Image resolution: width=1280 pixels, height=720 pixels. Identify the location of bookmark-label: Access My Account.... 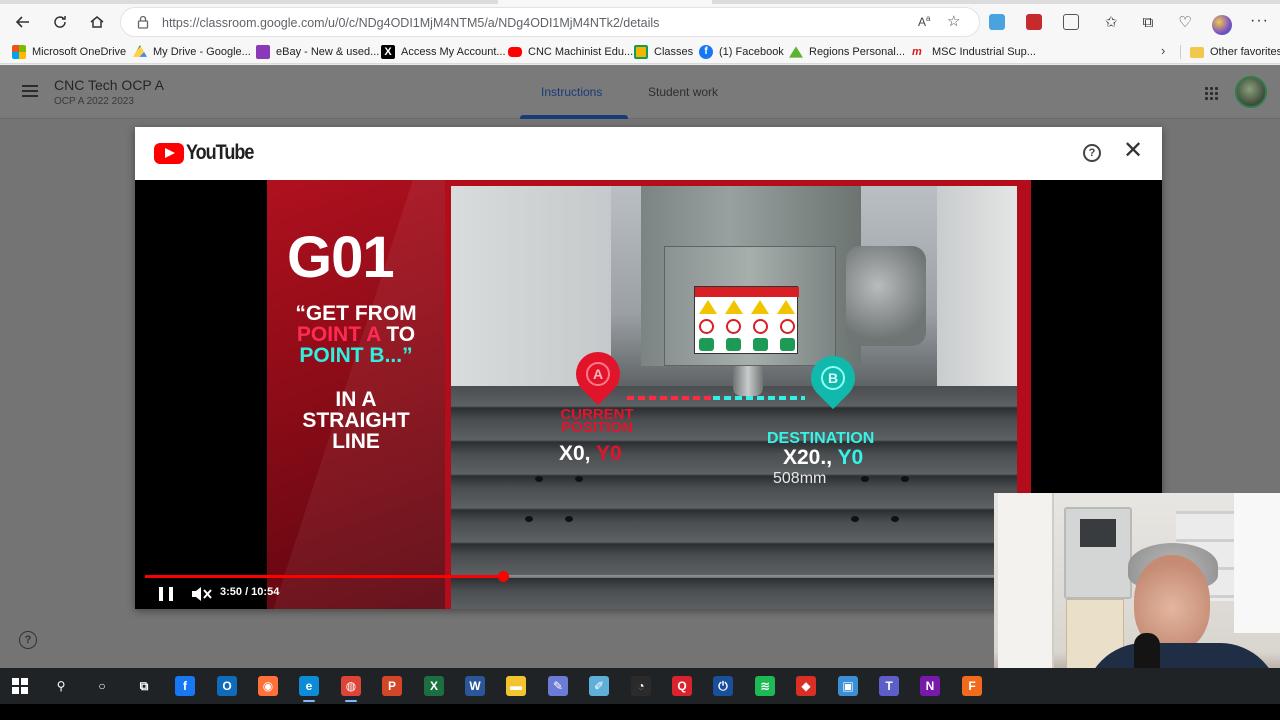
(453, 52).